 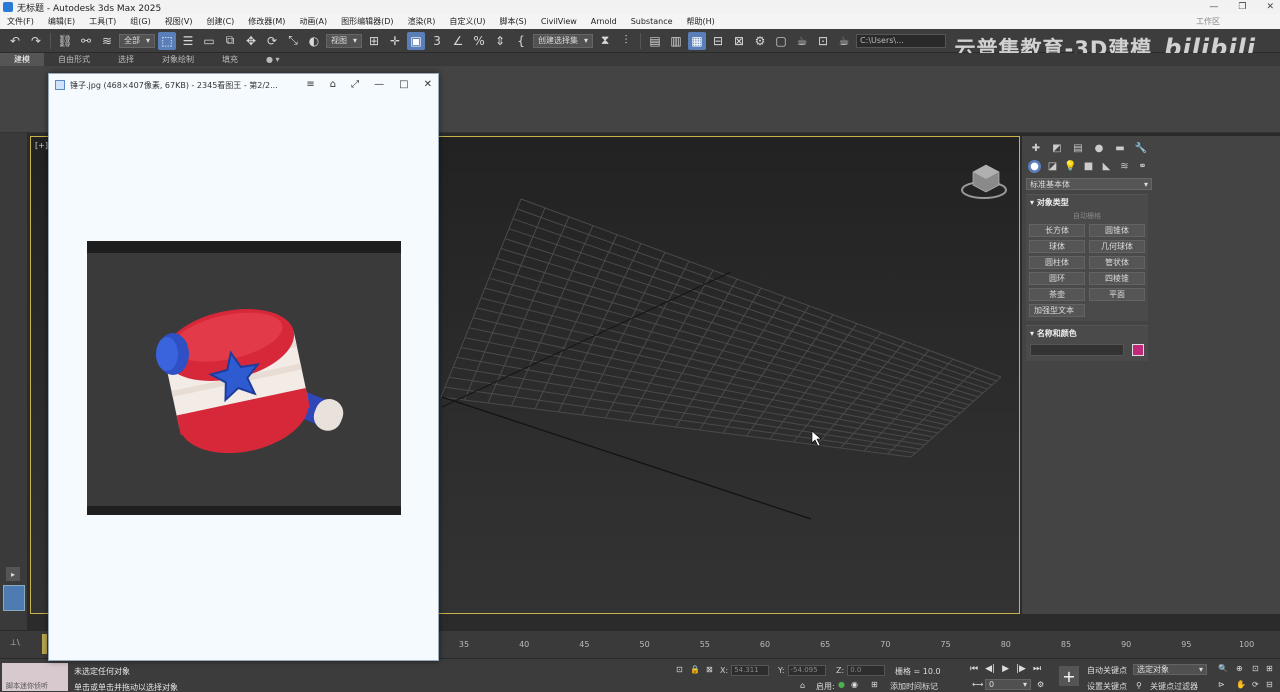 I want to click on tab-modeling: 建模, so click(x=22, y=59).